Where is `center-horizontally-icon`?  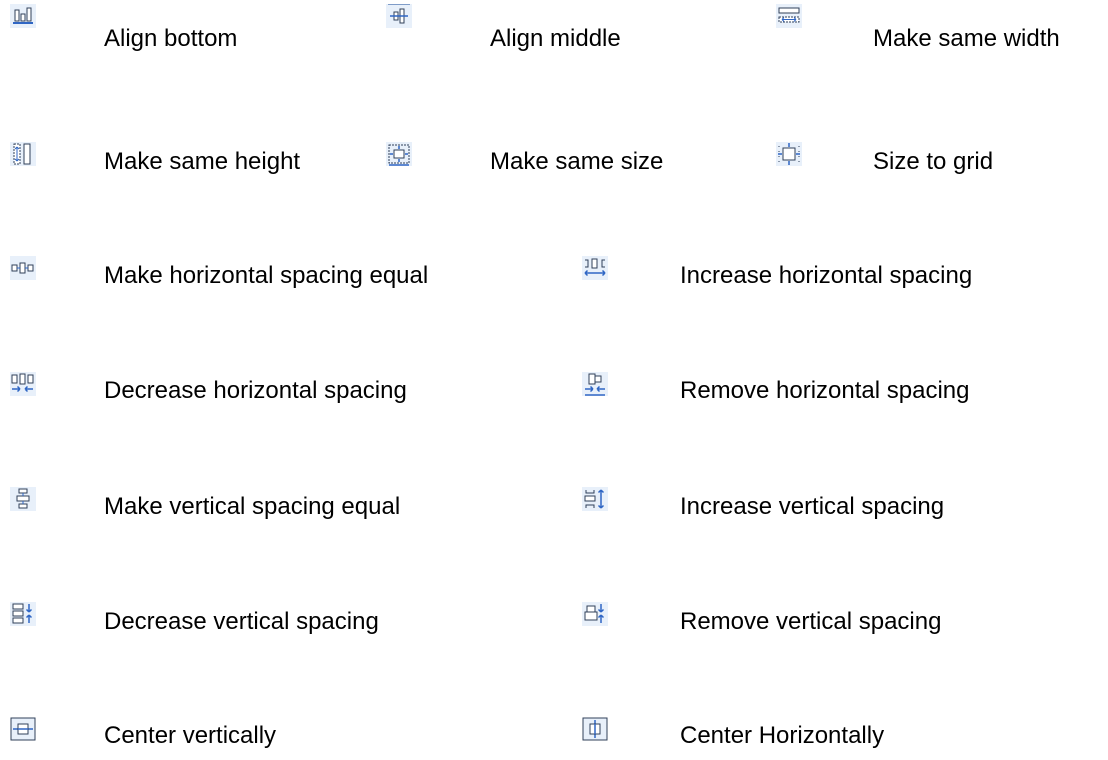 center-horizontally-icon is located at coordinates (595, 729).